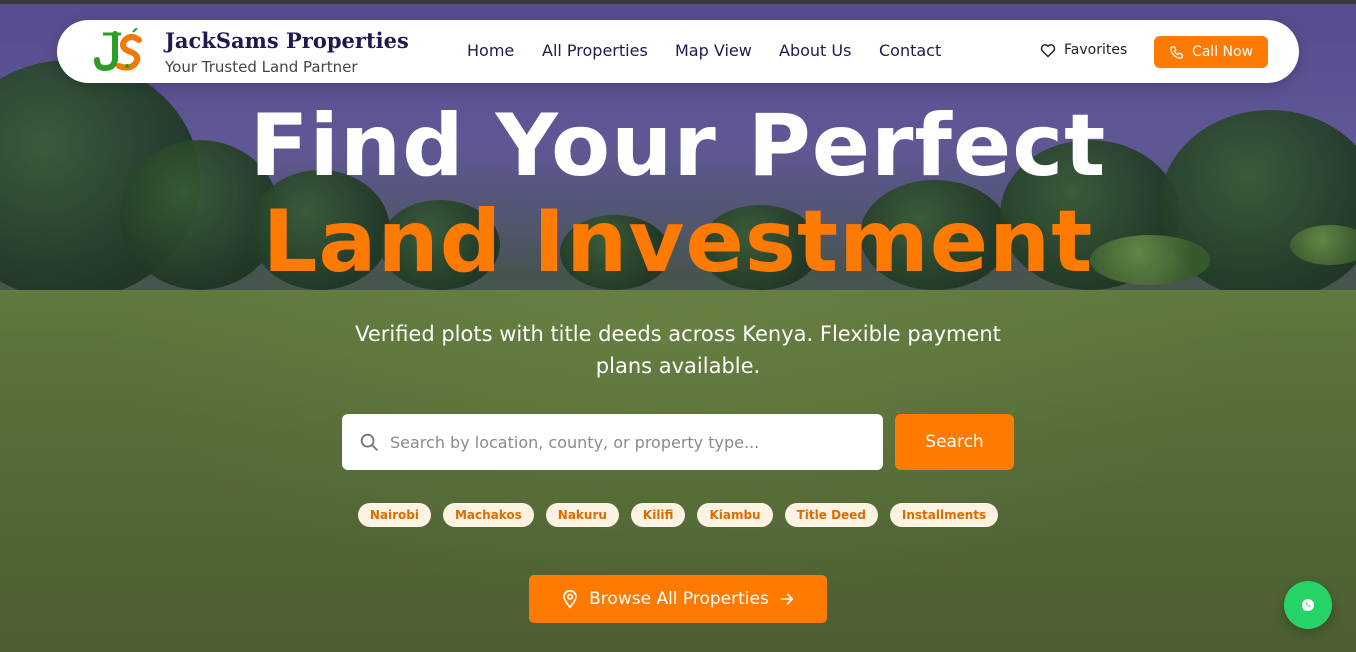 This screenshot has width=1356, height=652. What do you see at coordinates (831, 515) in the screenshot?
I see `tag-title-deed: Title Deed` at bounding box center [831, 515].